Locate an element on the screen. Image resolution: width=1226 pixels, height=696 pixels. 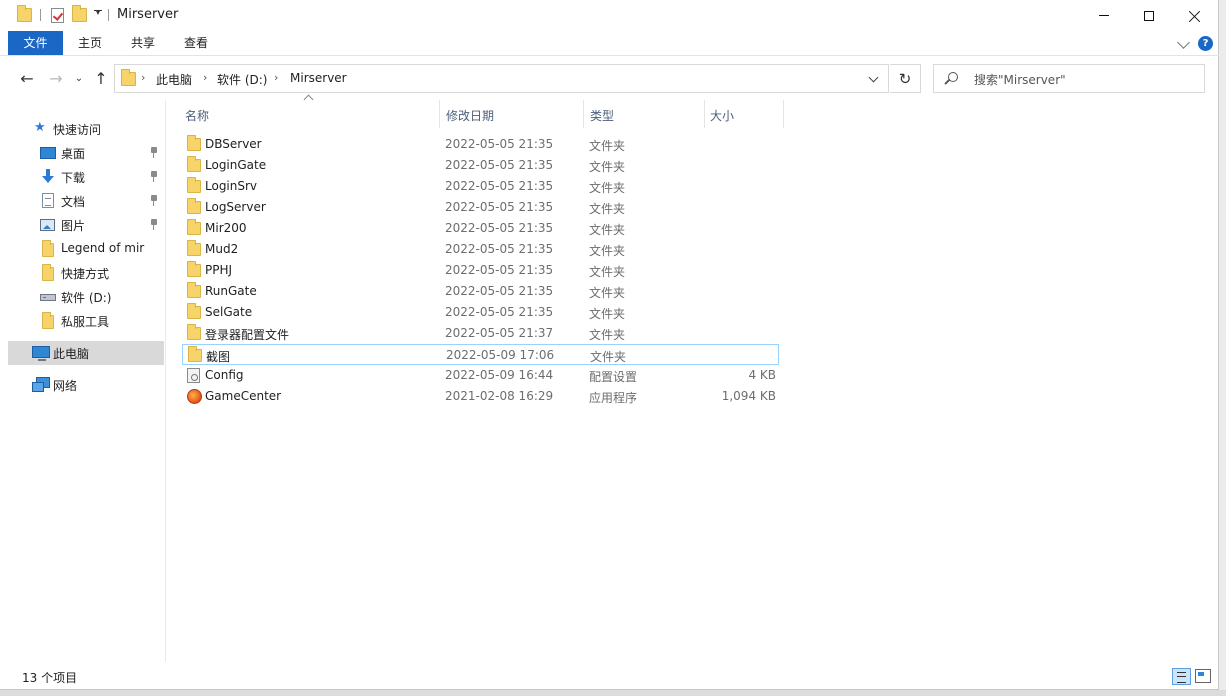
column-header-name: 名称 is located at coordinates (309, 114).